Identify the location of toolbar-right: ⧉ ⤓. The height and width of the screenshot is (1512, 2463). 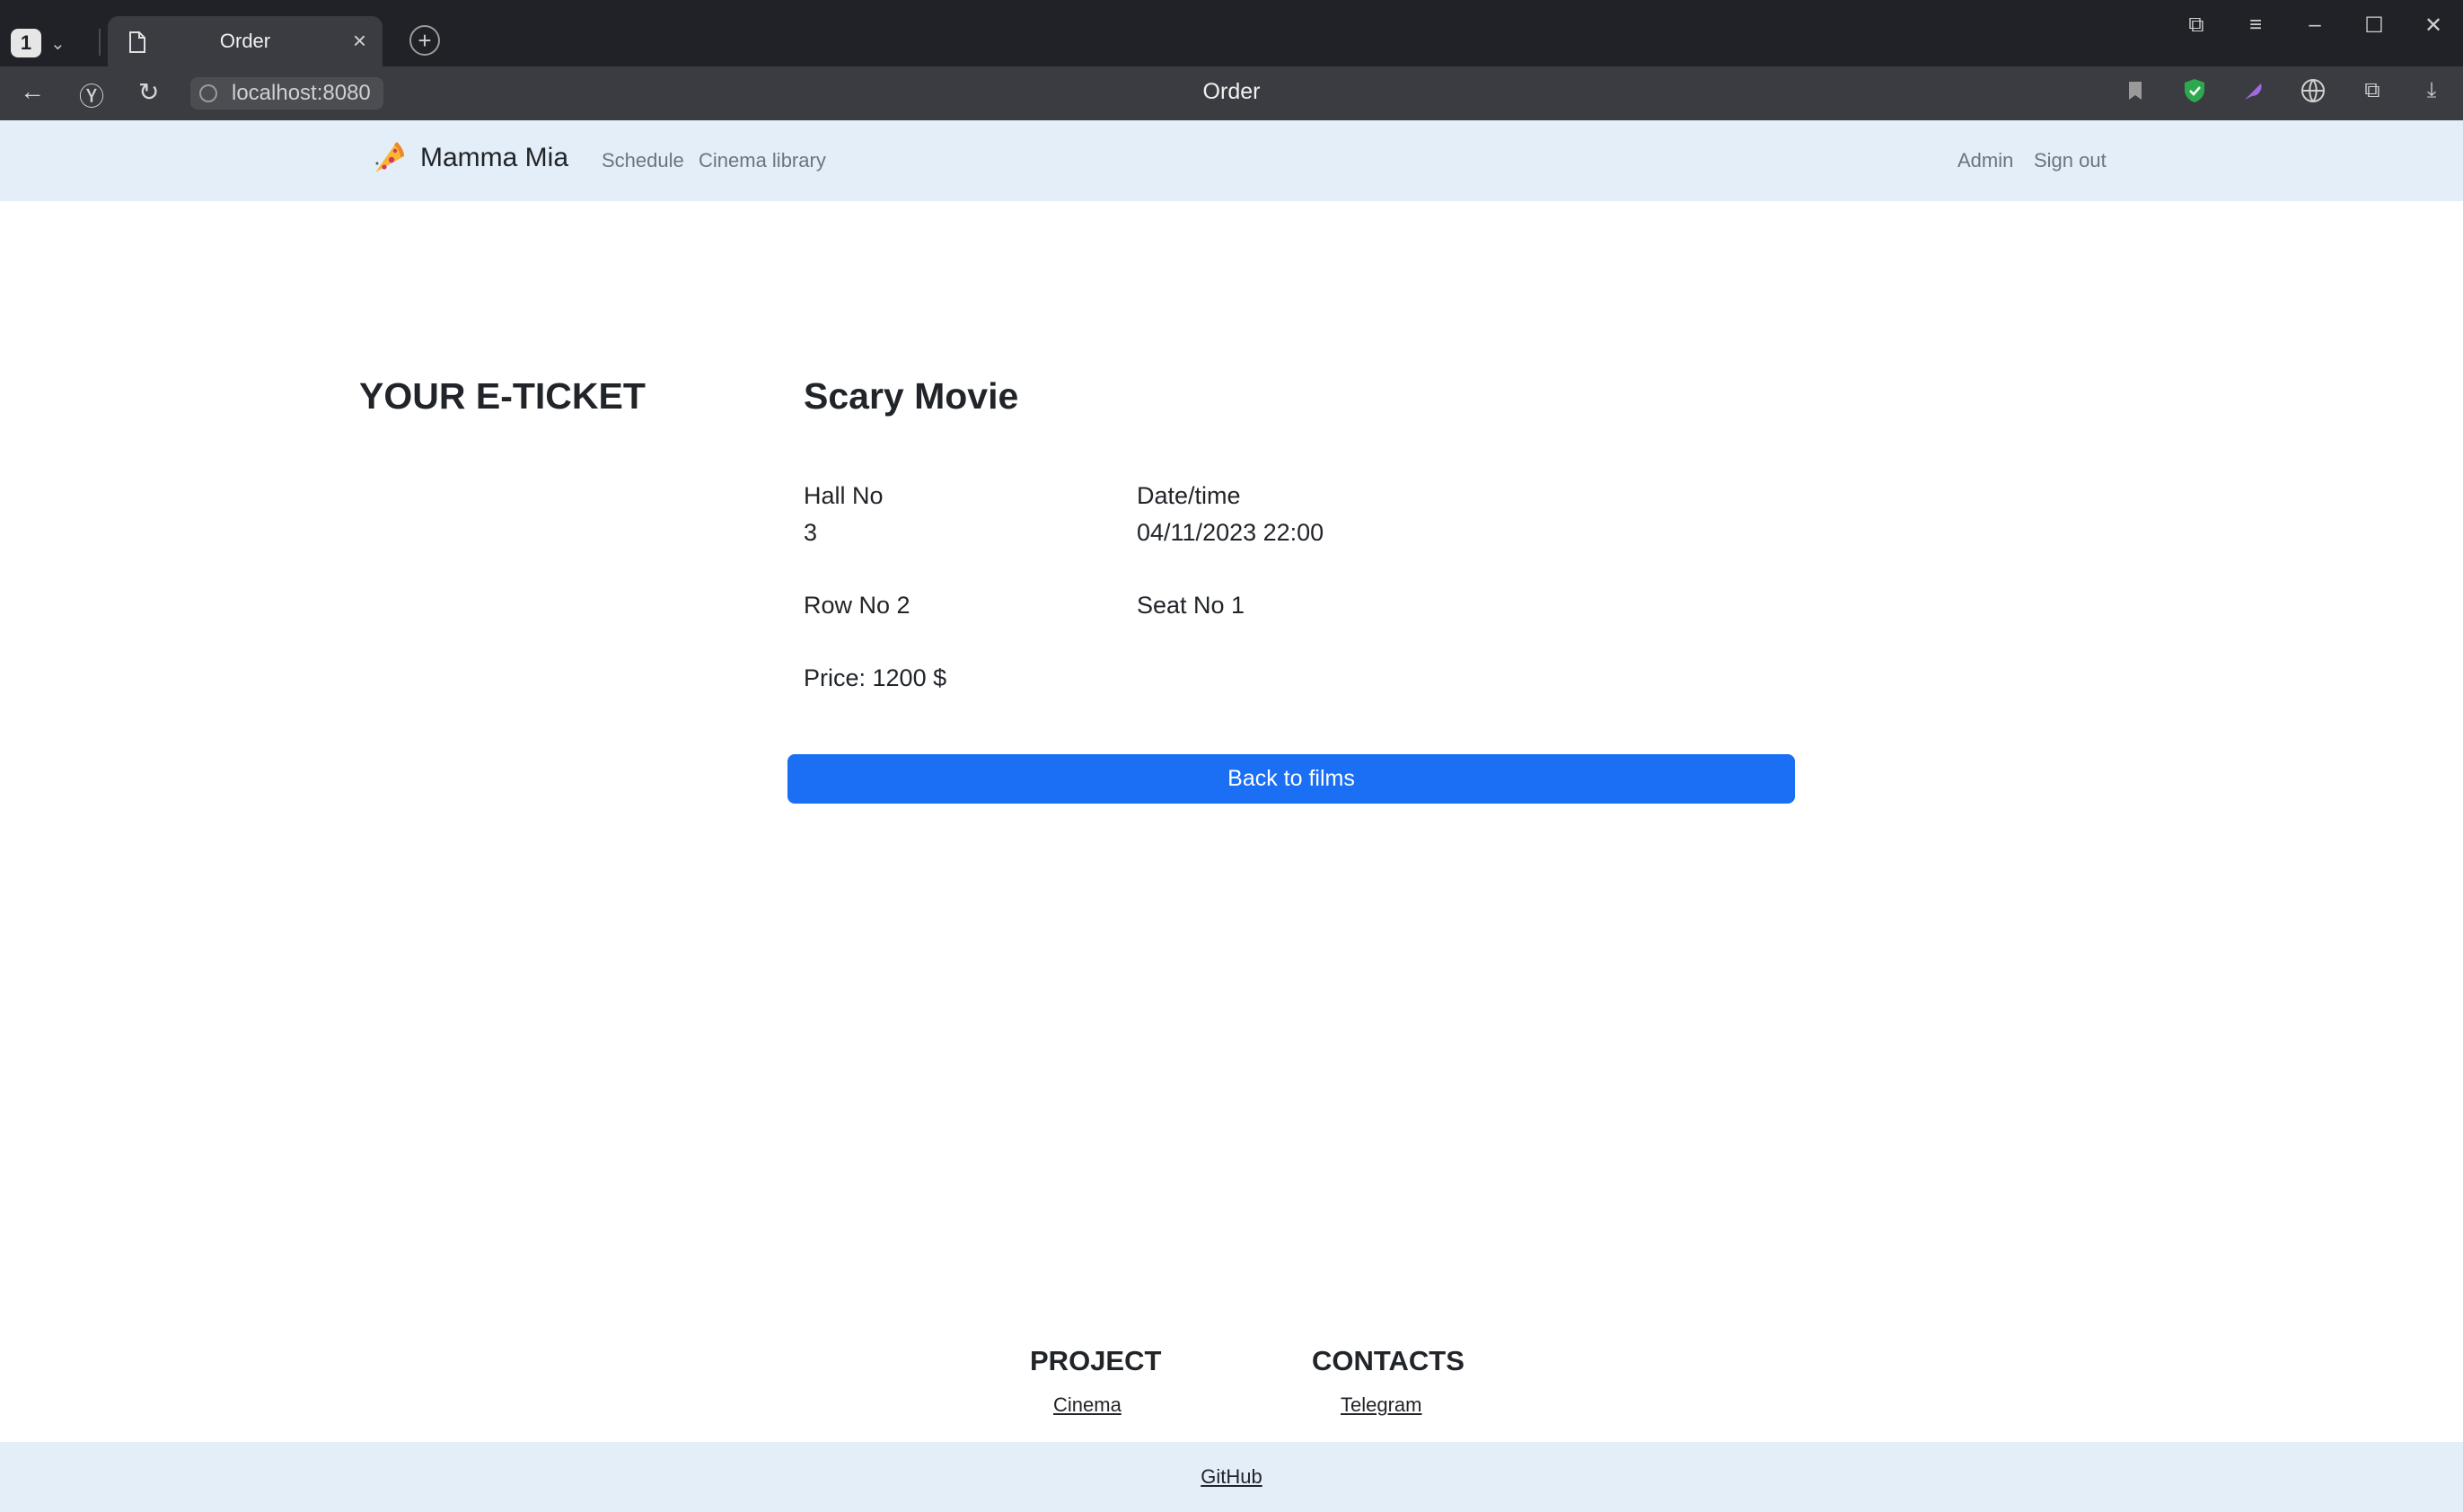
(2283, 90).